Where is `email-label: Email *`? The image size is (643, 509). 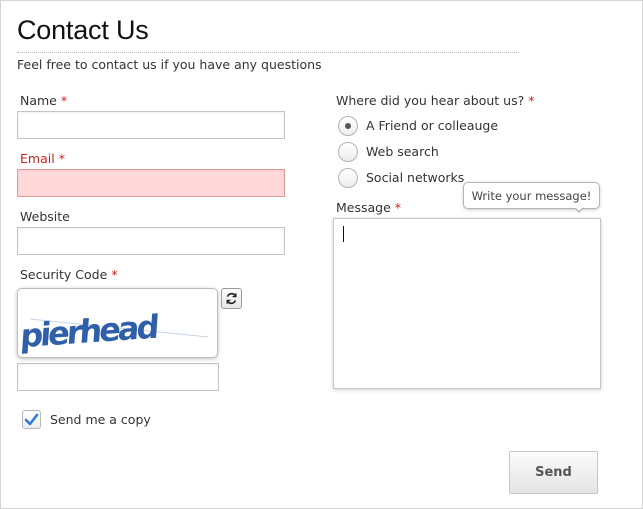 email-label: Email * is located at coordinates (42, 158).